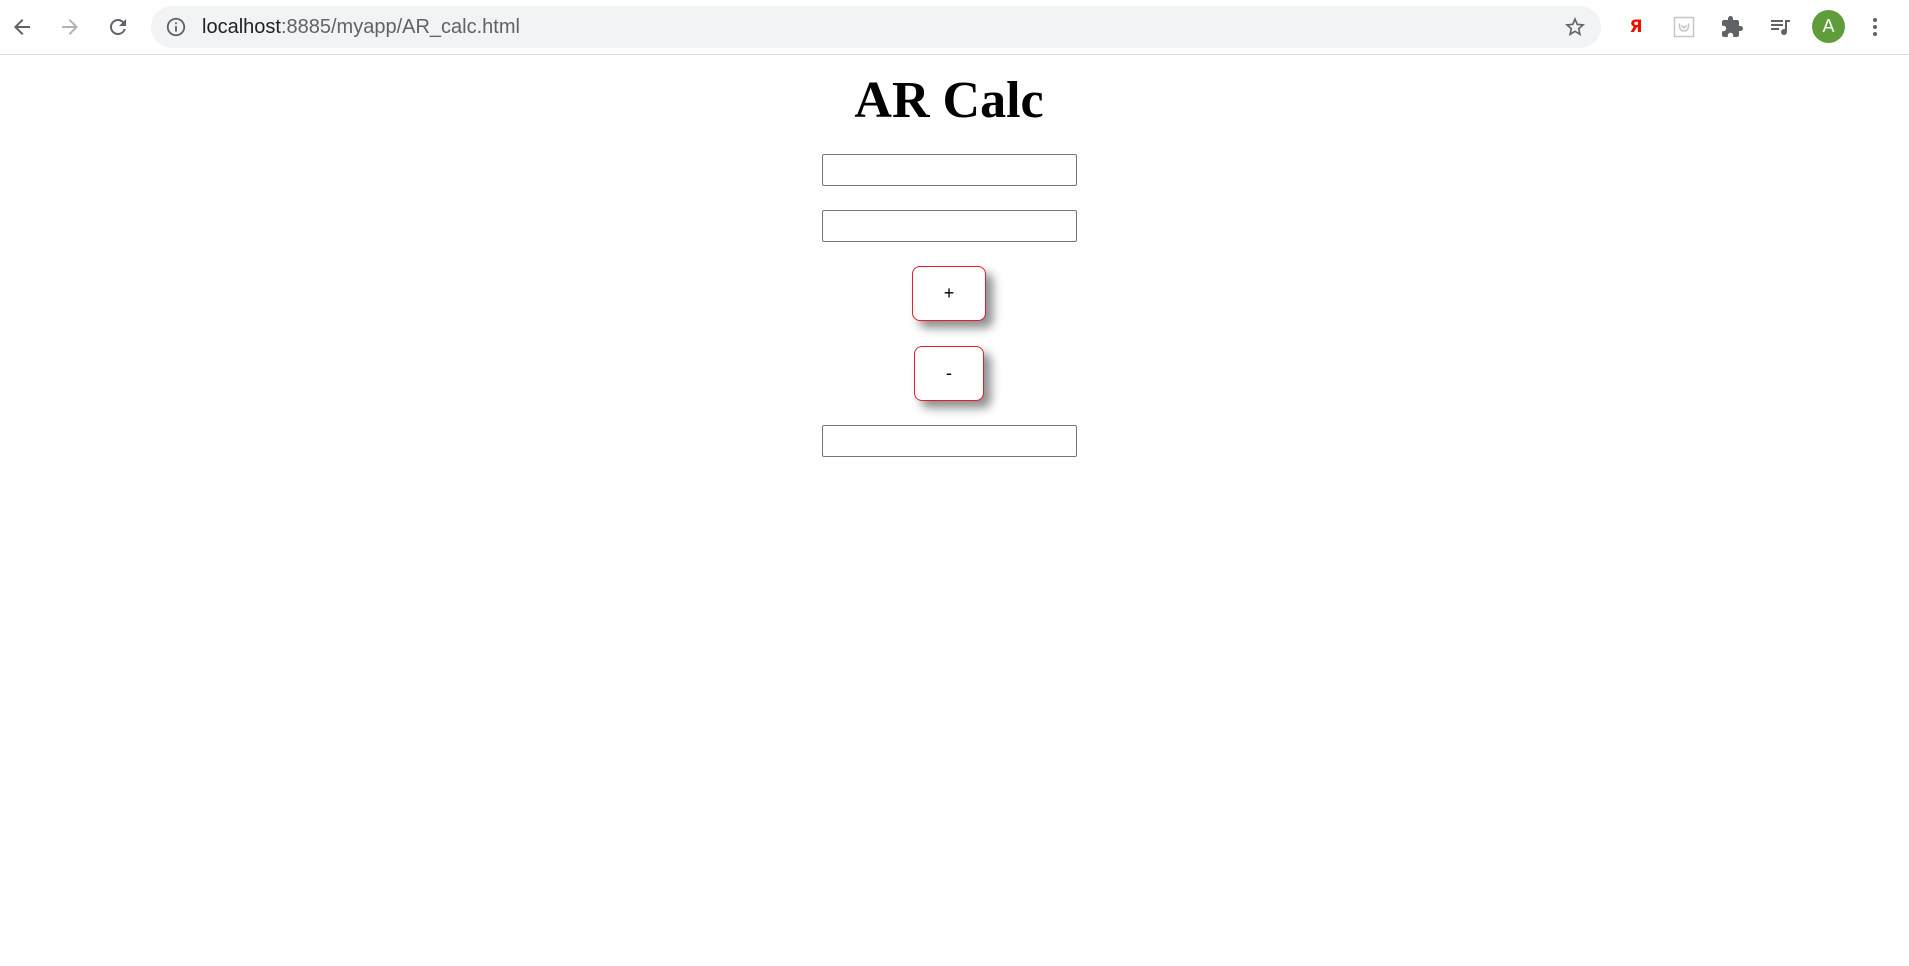 This screenshot has height=966, width=1909. I want to click on pocket-icon, so click(1684, 27).